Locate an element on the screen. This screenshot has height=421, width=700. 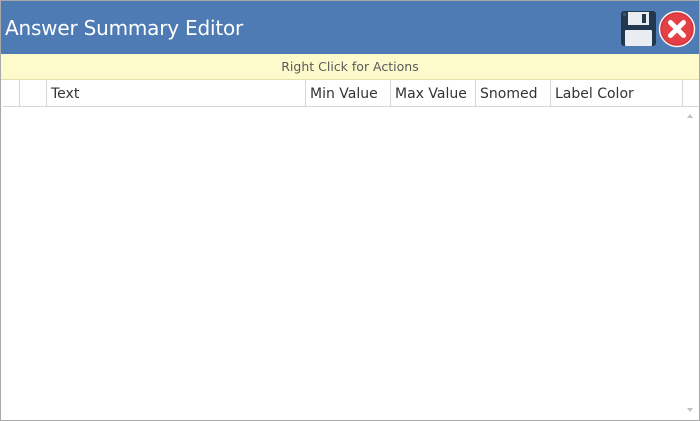
floppy-disk-icon is located at coordinates (638, 28).